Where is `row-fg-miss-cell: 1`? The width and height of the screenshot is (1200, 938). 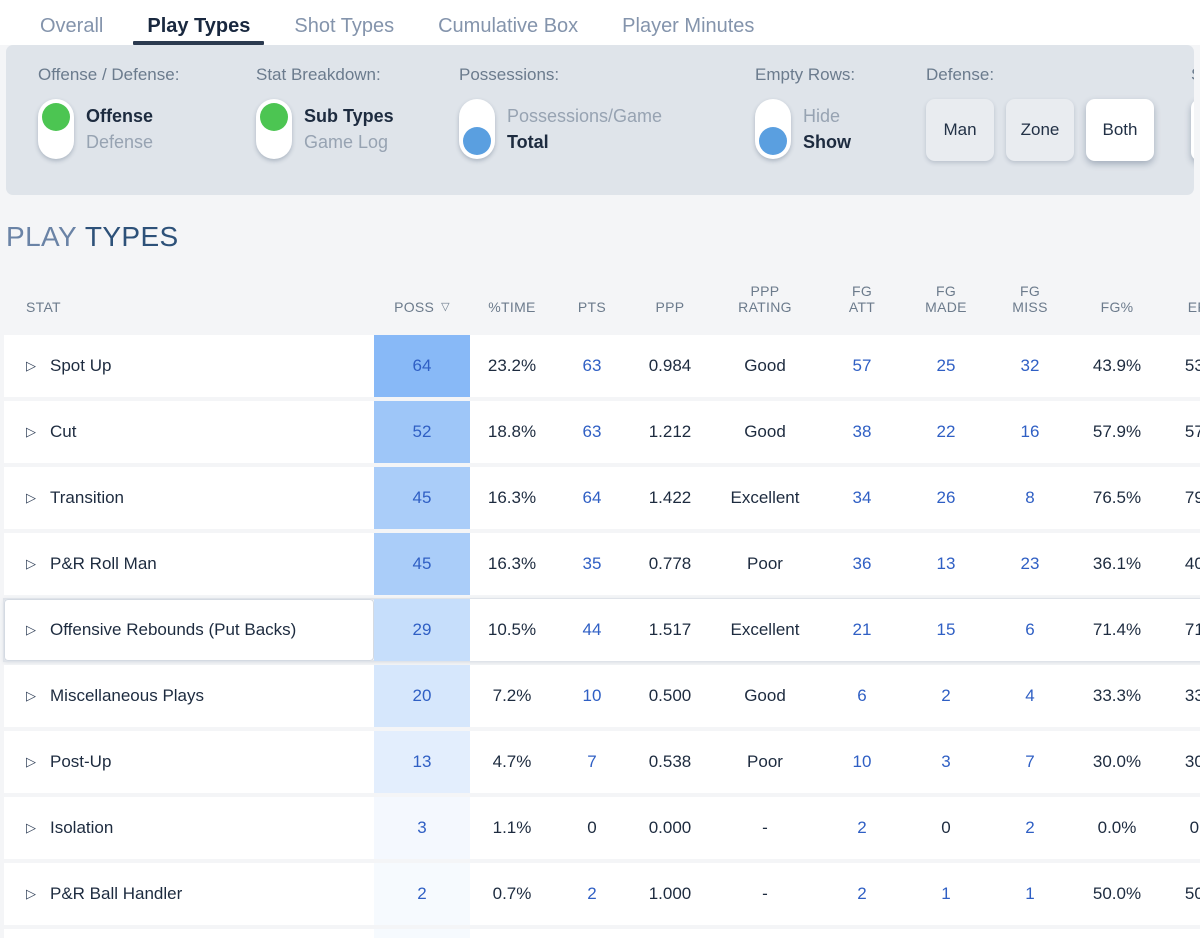
row-fg-miss-cell: 1 is located at coordinates (1030, 894).